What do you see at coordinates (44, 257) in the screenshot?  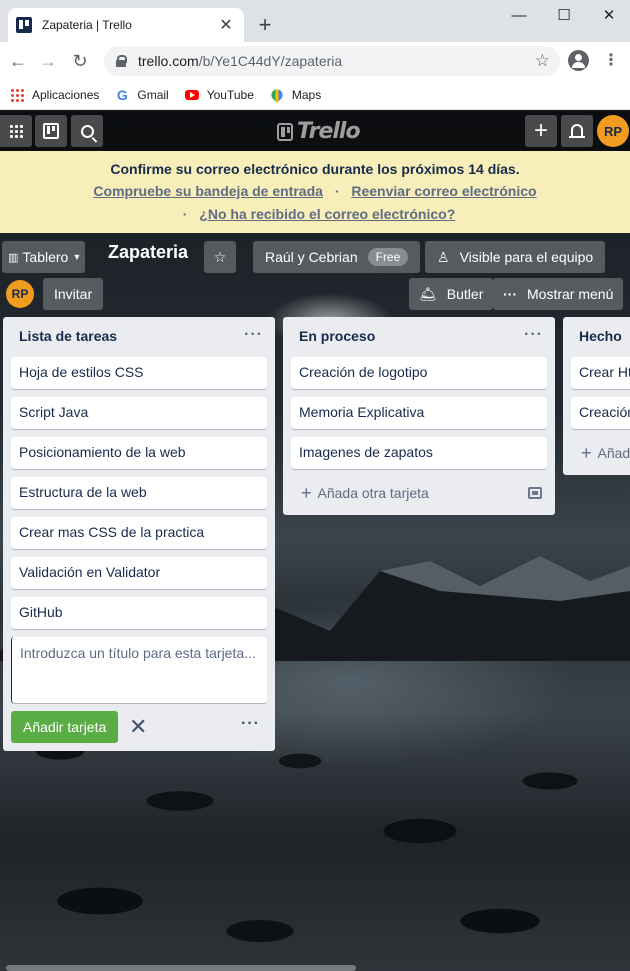 I see `board-view-switcher: ▥ Tablero ▾` at bounding box center [44, 257].